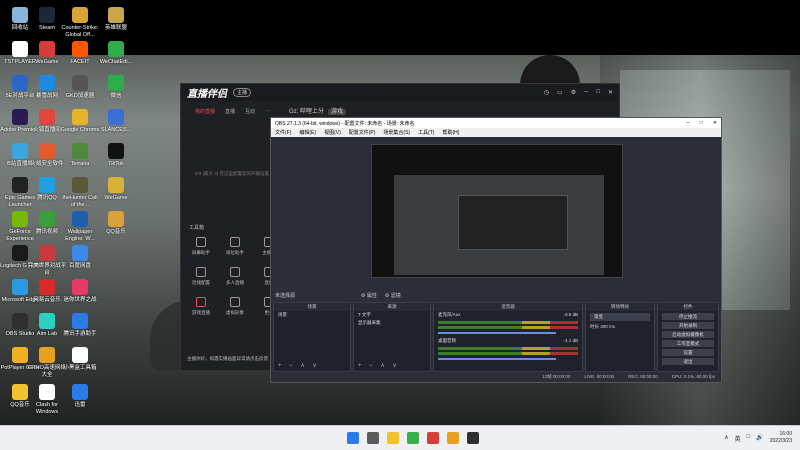 Image resolution: width=800 pixels, height=450 pixels. What do you see at coordinates (353, 438) in the screenshot?
I see `windows-start-icon` at bounding box center [353, 438].